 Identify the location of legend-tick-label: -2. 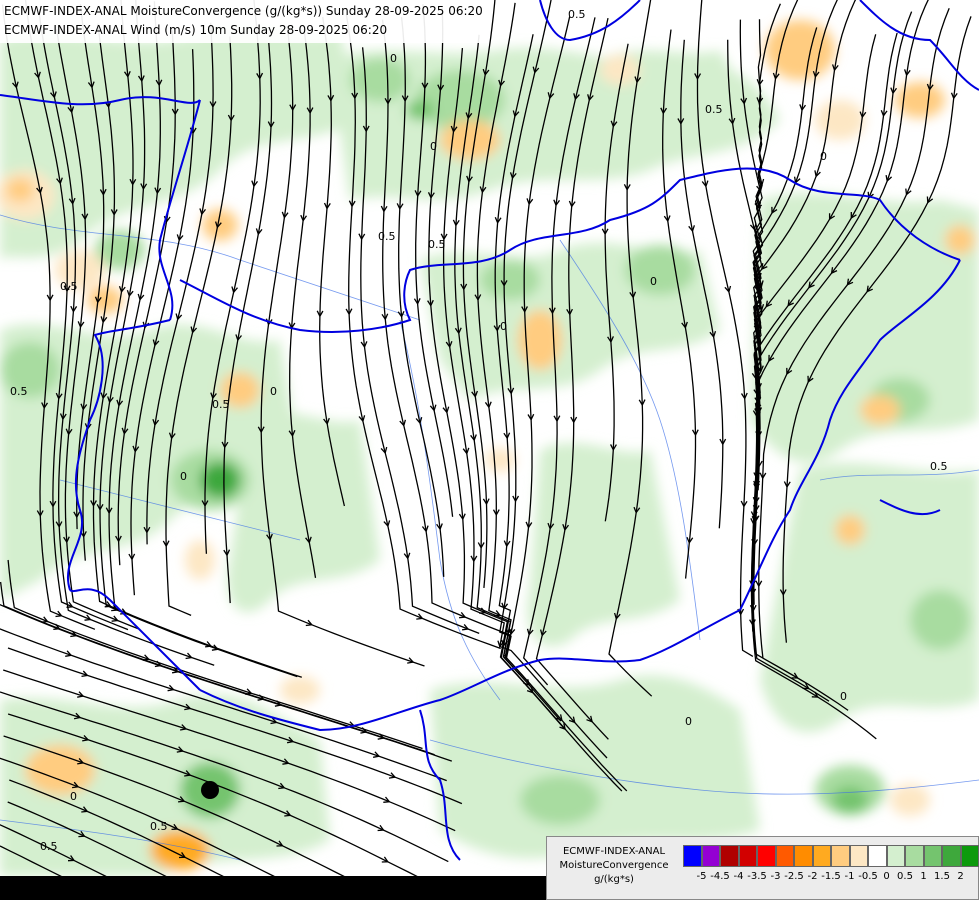
(812, 876).